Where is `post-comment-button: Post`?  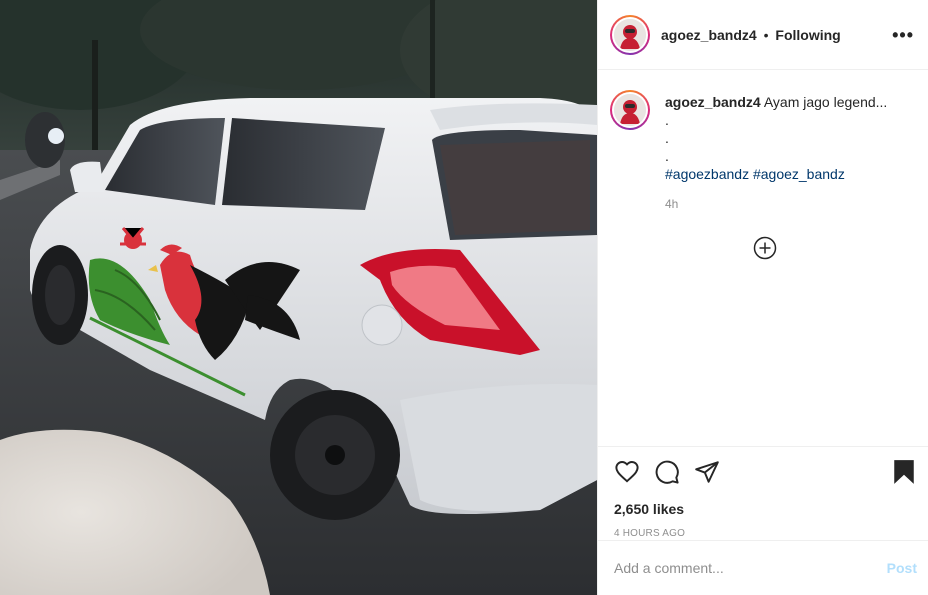 post-comment-button: Post is located at coordinates (902, 568).